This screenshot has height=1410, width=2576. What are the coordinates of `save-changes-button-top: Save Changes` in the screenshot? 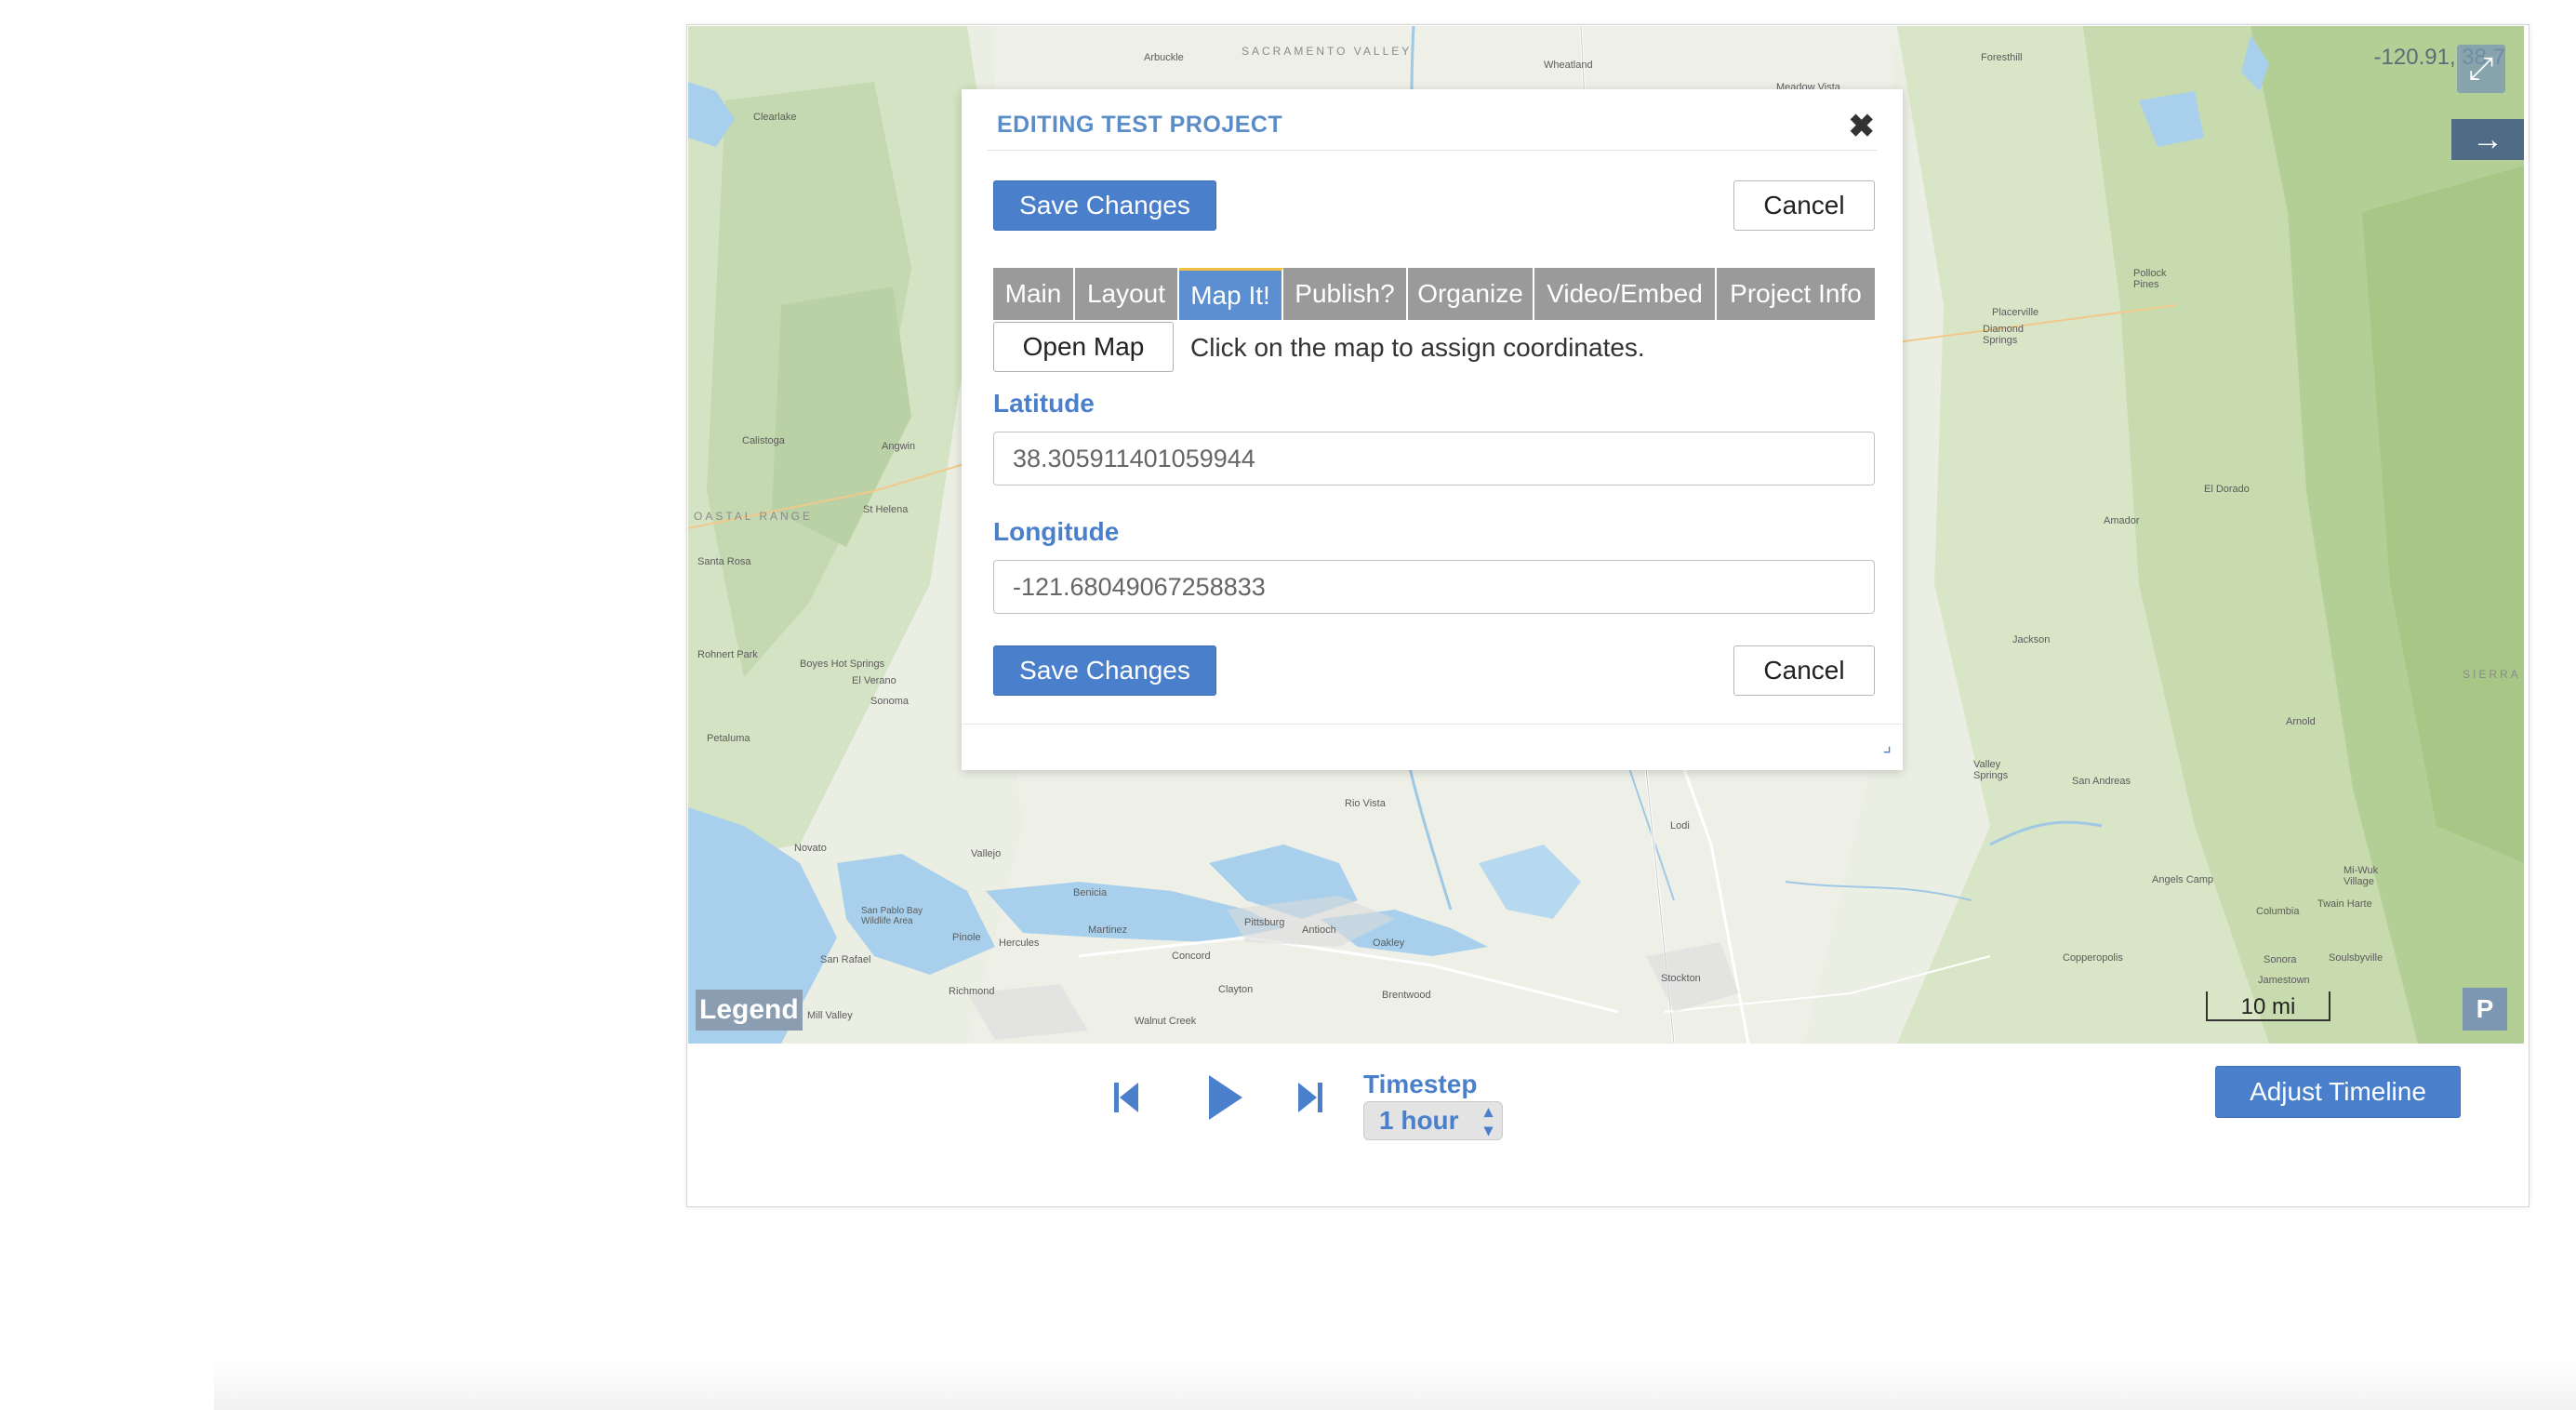 It's located at (1104, 205).